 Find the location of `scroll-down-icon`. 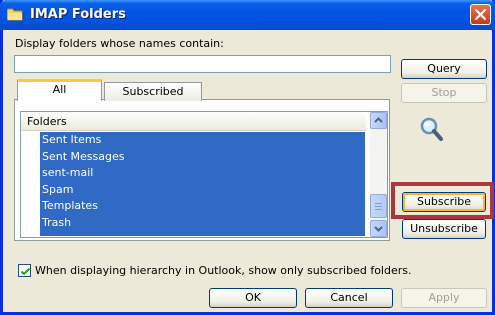

scroll-down-icon is located at coordinates (378, 229).